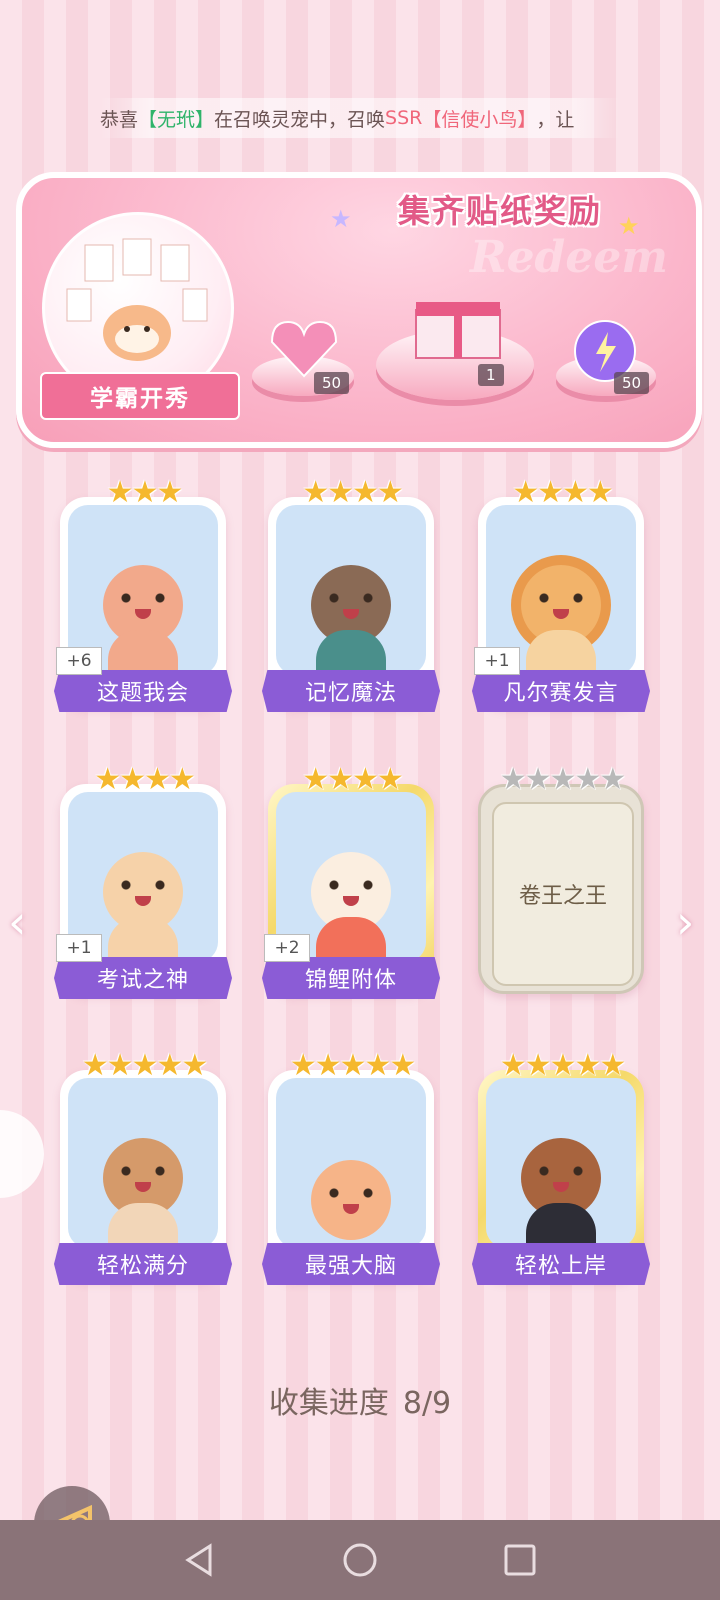 This screenshot has width=720, height=1600. Describe the element at coordinates (563, 894) in the screenshot. I see `sticker-name: 卷王之王` at that location.